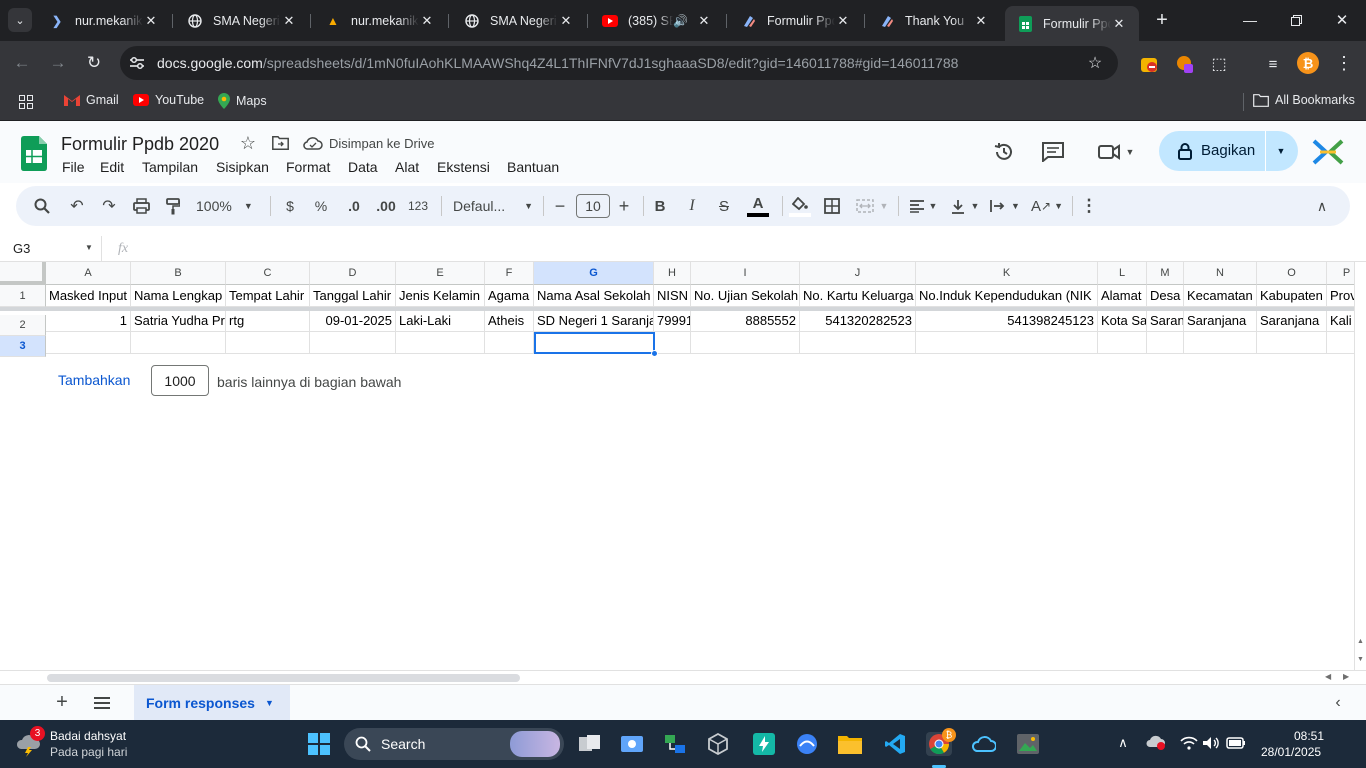 The width and height of the screenshot is (1366, 768). What do you see at coordinates (1308, 63) in the screenshot?
I see `profile-avatar: ₿` at bounding box center [1308, 63].